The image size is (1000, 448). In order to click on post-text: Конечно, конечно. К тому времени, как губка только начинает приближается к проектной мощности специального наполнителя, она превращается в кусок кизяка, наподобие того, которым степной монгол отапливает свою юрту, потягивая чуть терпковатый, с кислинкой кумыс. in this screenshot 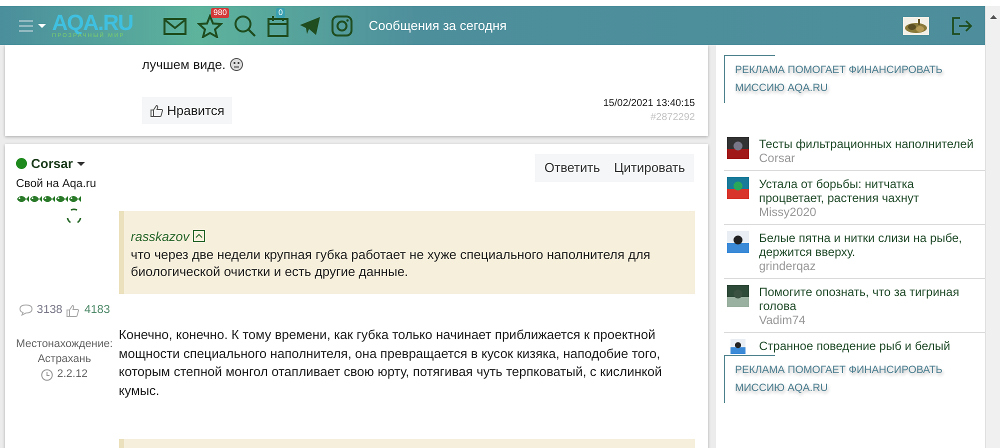, I will do `click(390, 363)`.